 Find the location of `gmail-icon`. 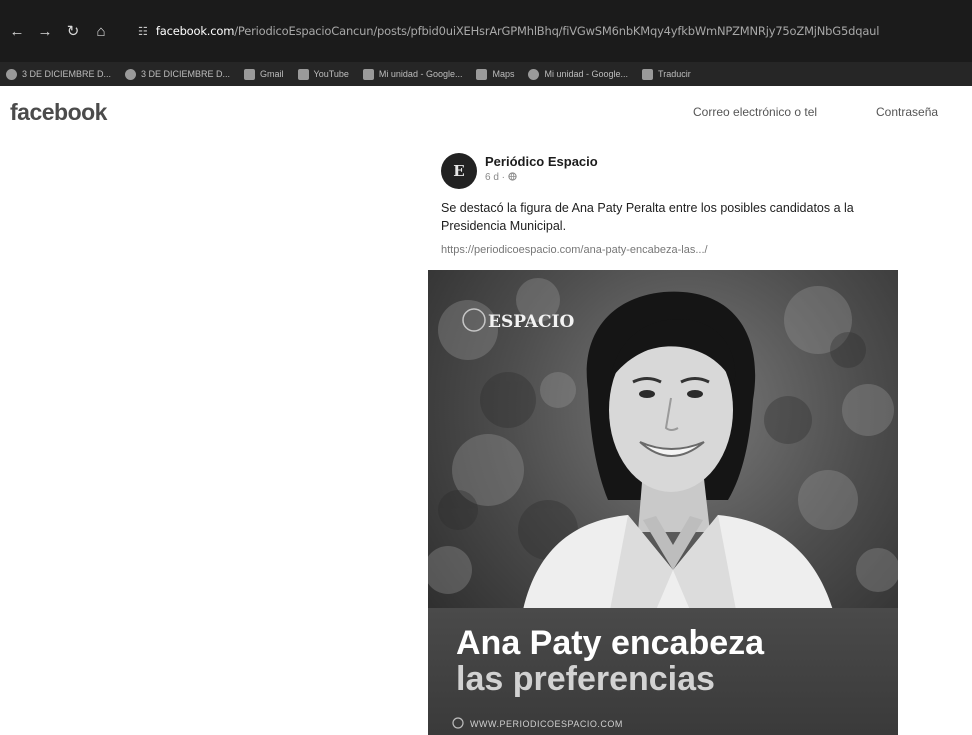

gmail-icon is located at coordinates (250, 74).